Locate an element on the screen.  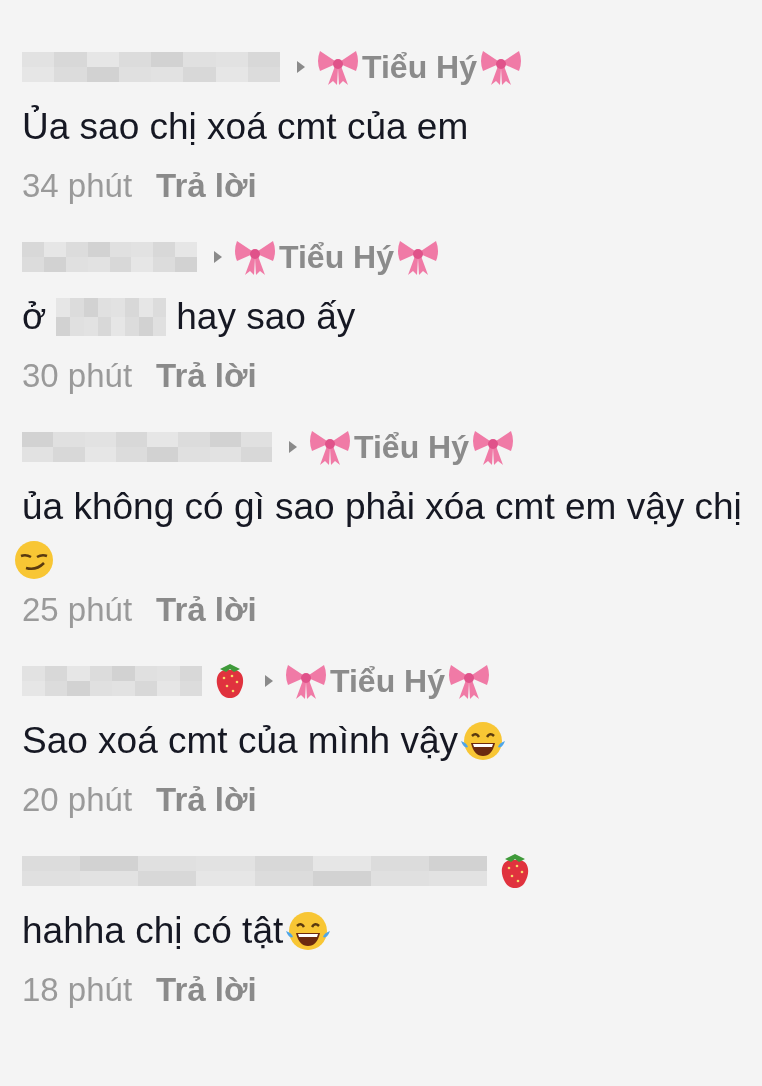
comment-text: ủa không có gì sao phải xóa cmt em vậy chị is located at coordinates (382, 507).